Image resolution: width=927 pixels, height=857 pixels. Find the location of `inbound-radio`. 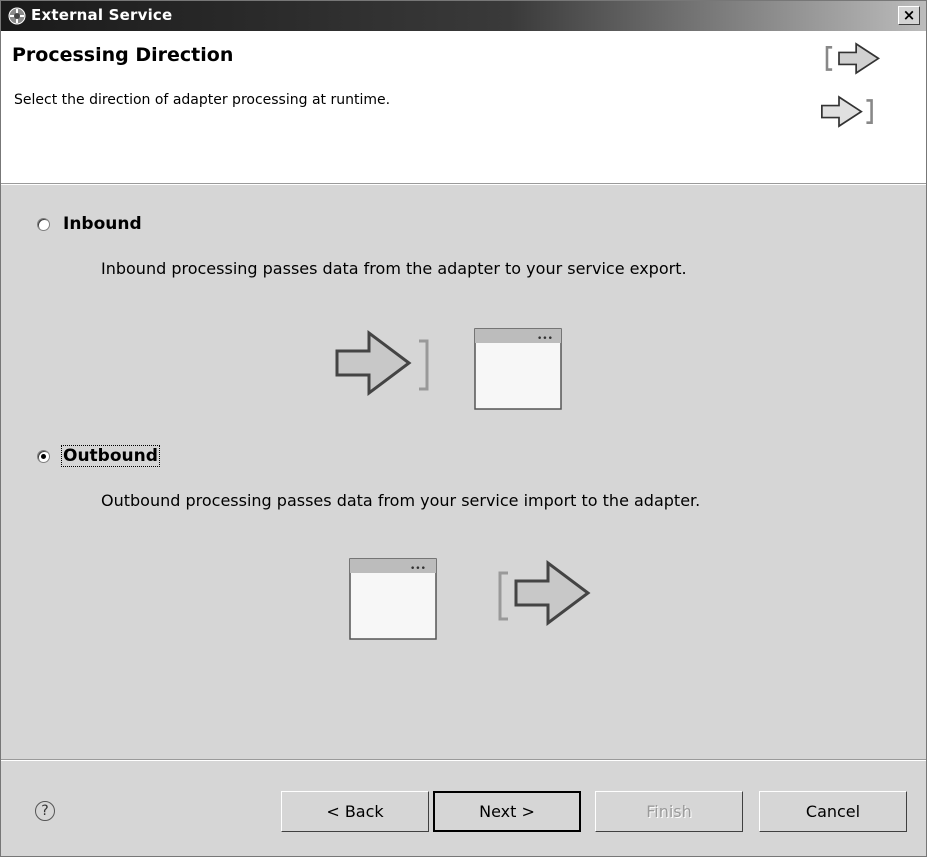

inbound-radio is located at coordinates (43, 224).